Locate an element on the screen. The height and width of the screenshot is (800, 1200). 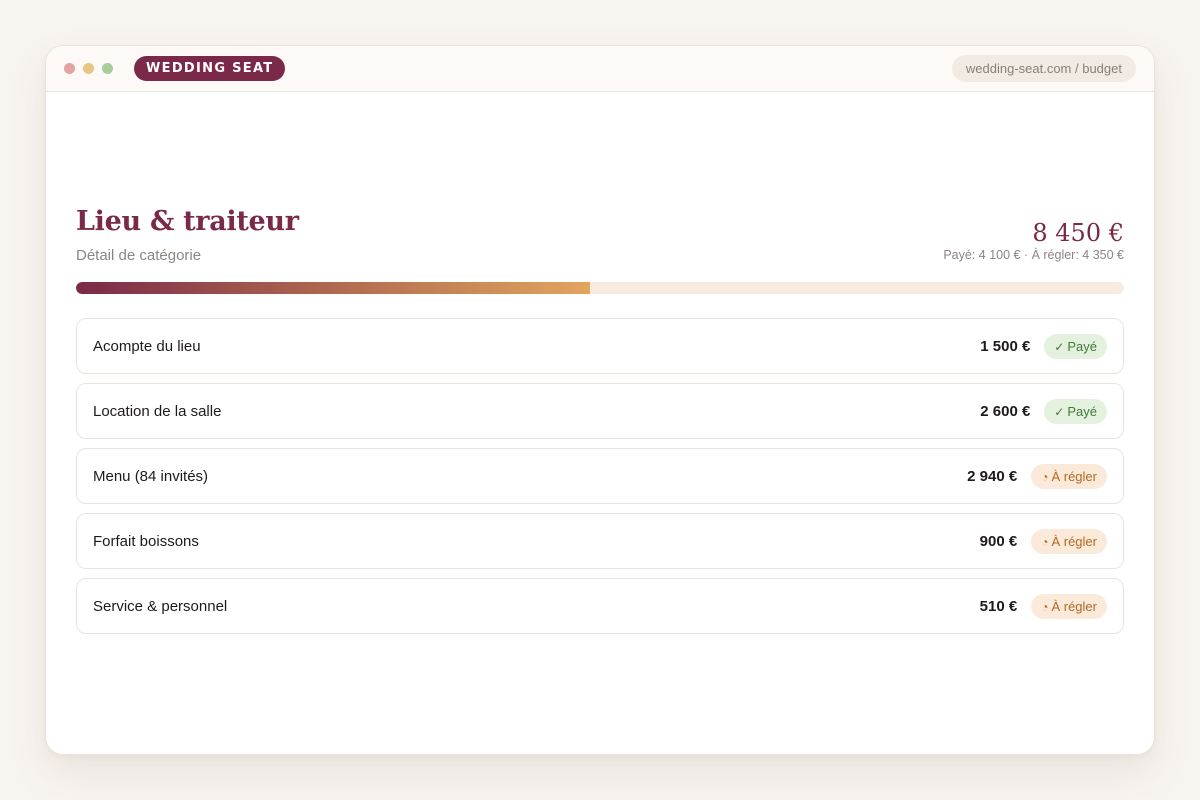
expense-amount: 900 € is located at coordinates (998, 541).